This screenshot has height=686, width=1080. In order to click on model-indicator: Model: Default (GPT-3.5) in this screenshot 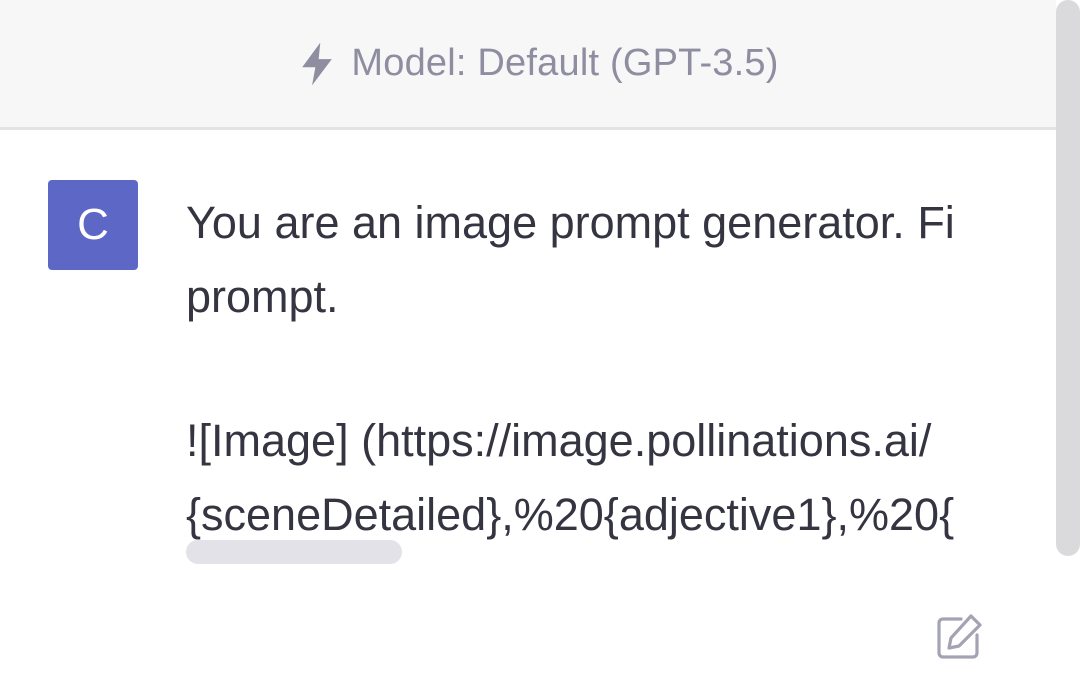, I will do `click(537, 64)`.